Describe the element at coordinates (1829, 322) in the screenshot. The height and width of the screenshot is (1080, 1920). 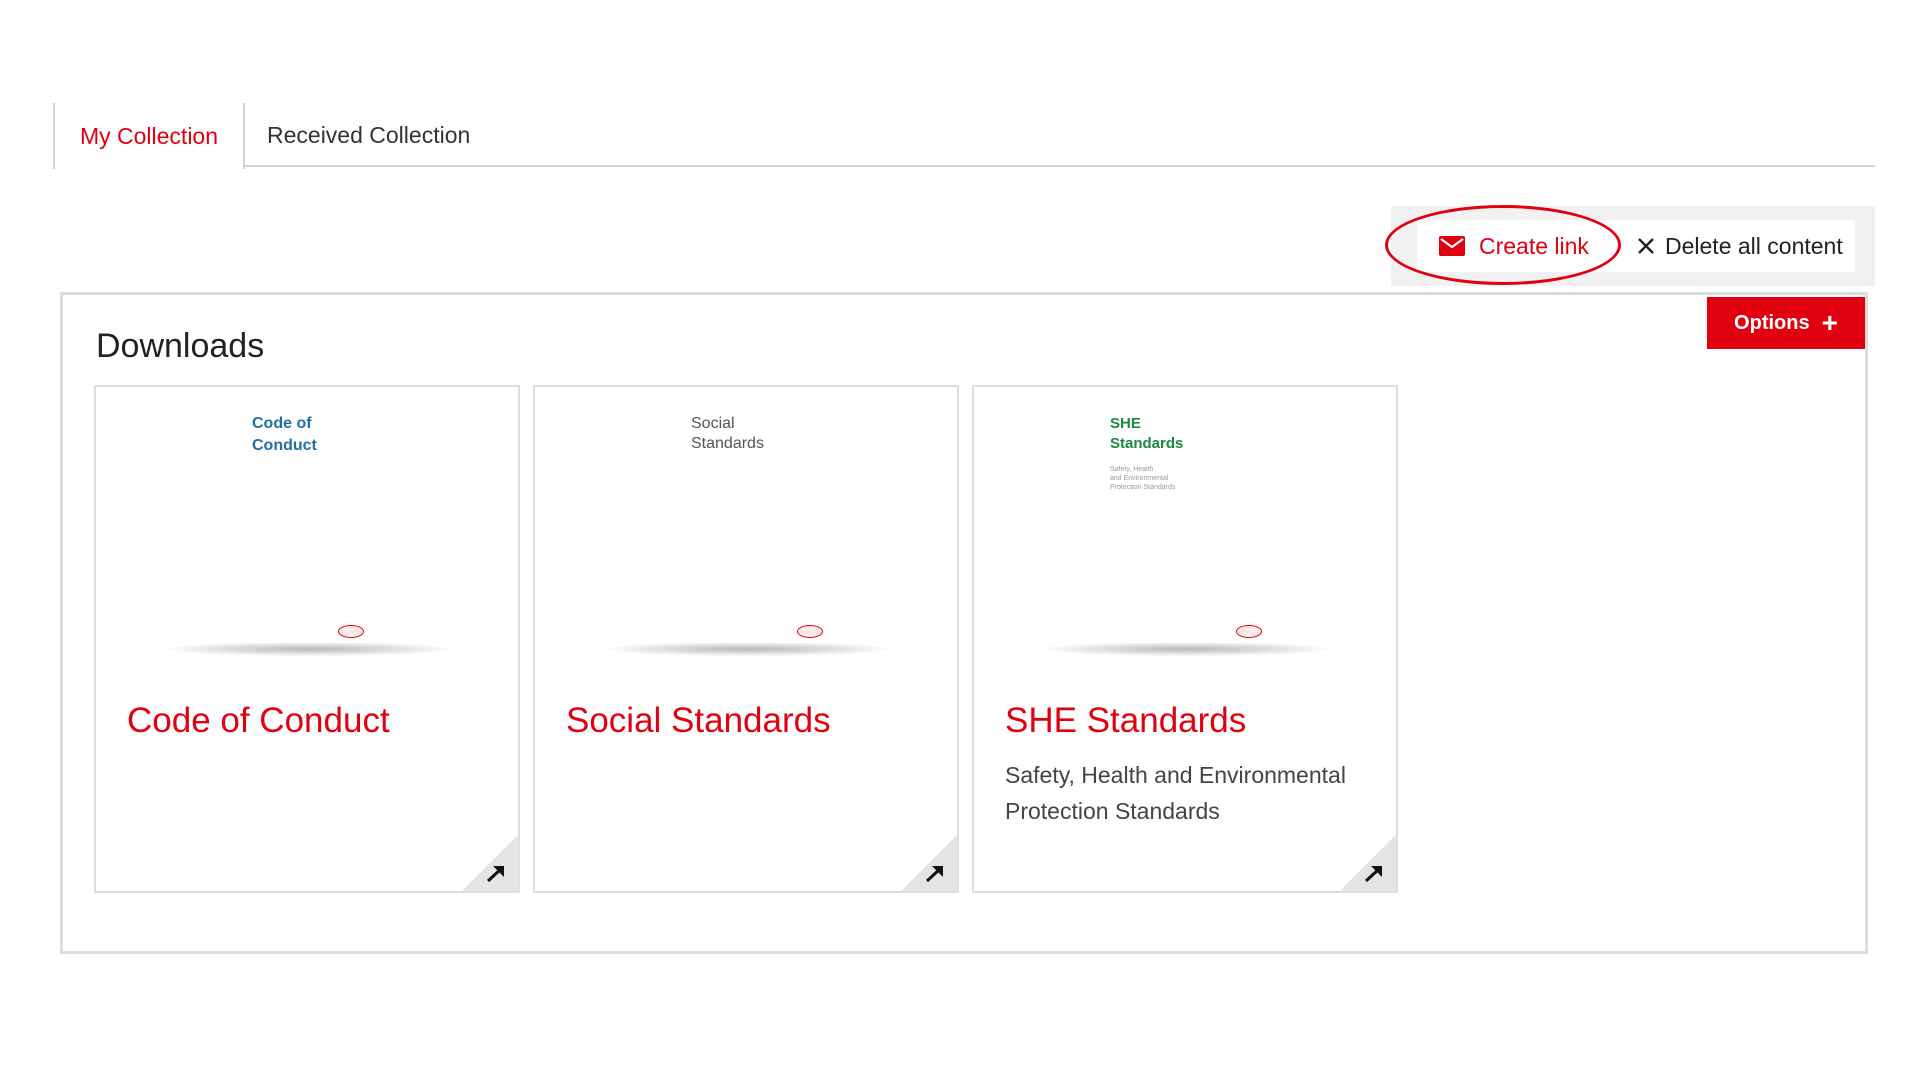
I see `plus-icon: +` at that location.